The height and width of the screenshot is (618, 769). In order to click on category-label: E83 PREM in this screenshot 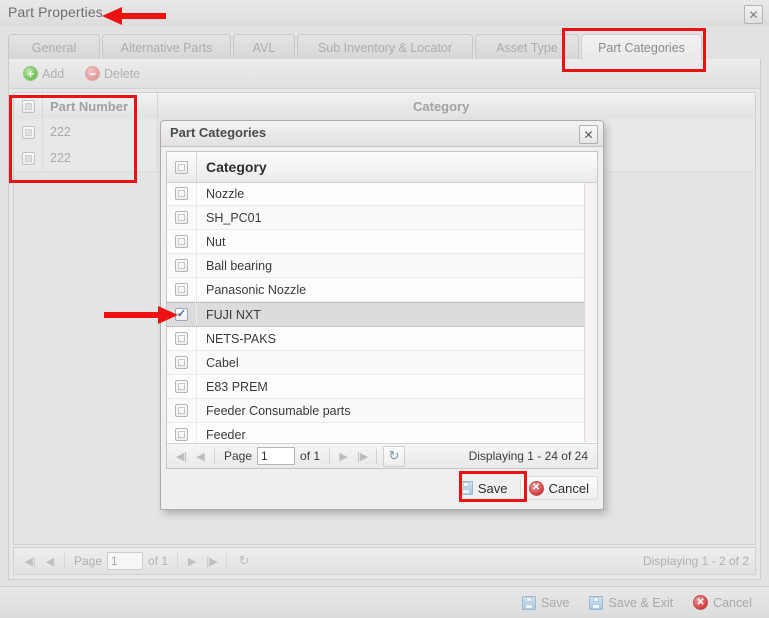, I will do `click(237, 386)`.